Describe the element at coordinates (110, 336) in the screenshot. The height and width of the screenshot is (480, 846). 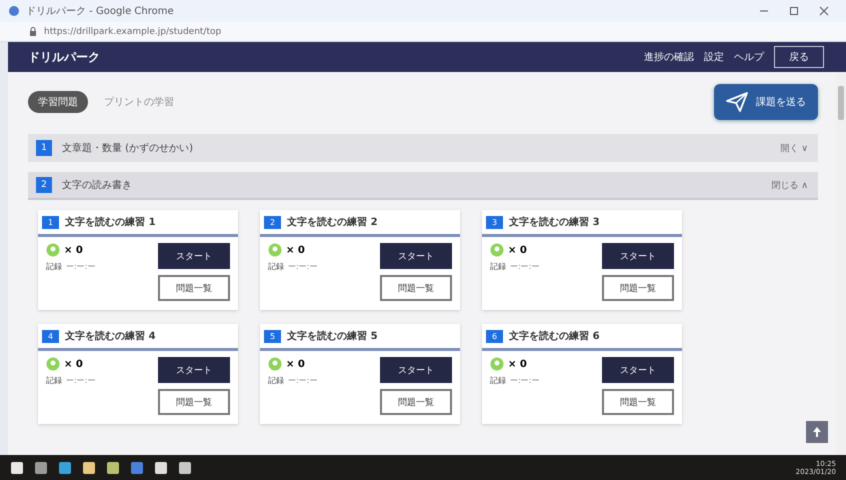
I see `card-title: 文字を読むの練習 4` at that location.